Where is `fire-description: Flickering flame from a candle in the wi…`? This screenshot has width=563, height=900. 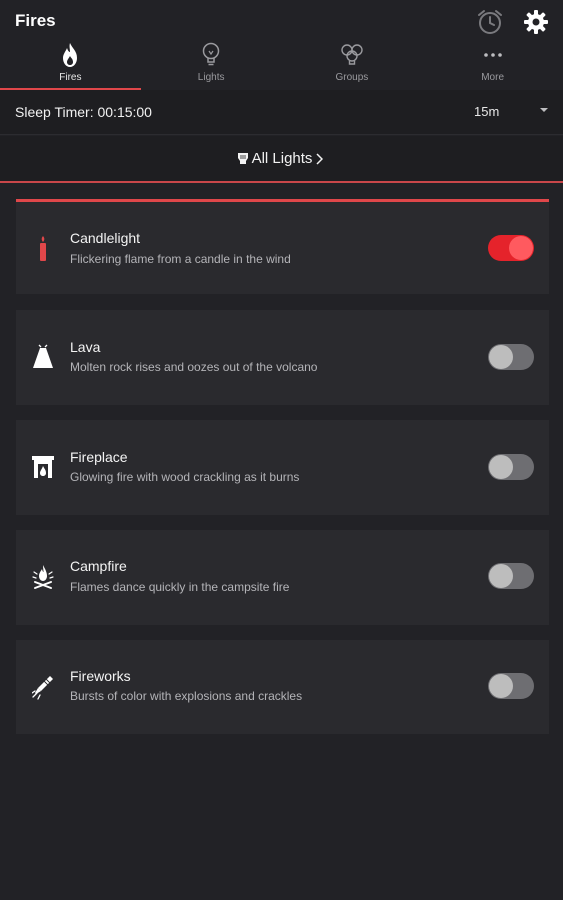
fire-description: Flickering flame from a candle in the wi… is located at coordinates (180, 259).